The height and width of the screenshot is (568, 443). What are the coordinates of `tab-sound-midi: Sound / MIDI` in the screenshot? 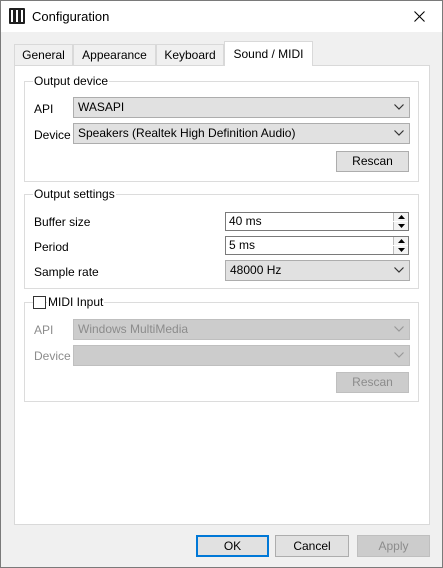 It's located at (268, 53).